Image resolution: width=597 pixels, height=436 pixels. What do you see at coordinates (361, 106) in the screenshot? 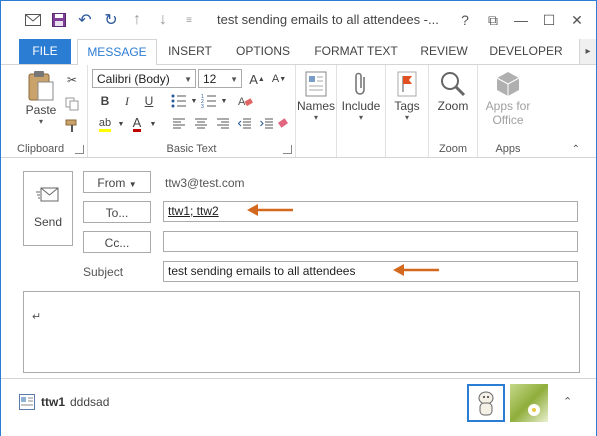
I see `include-label: Include` at bounding box center [361, 106].